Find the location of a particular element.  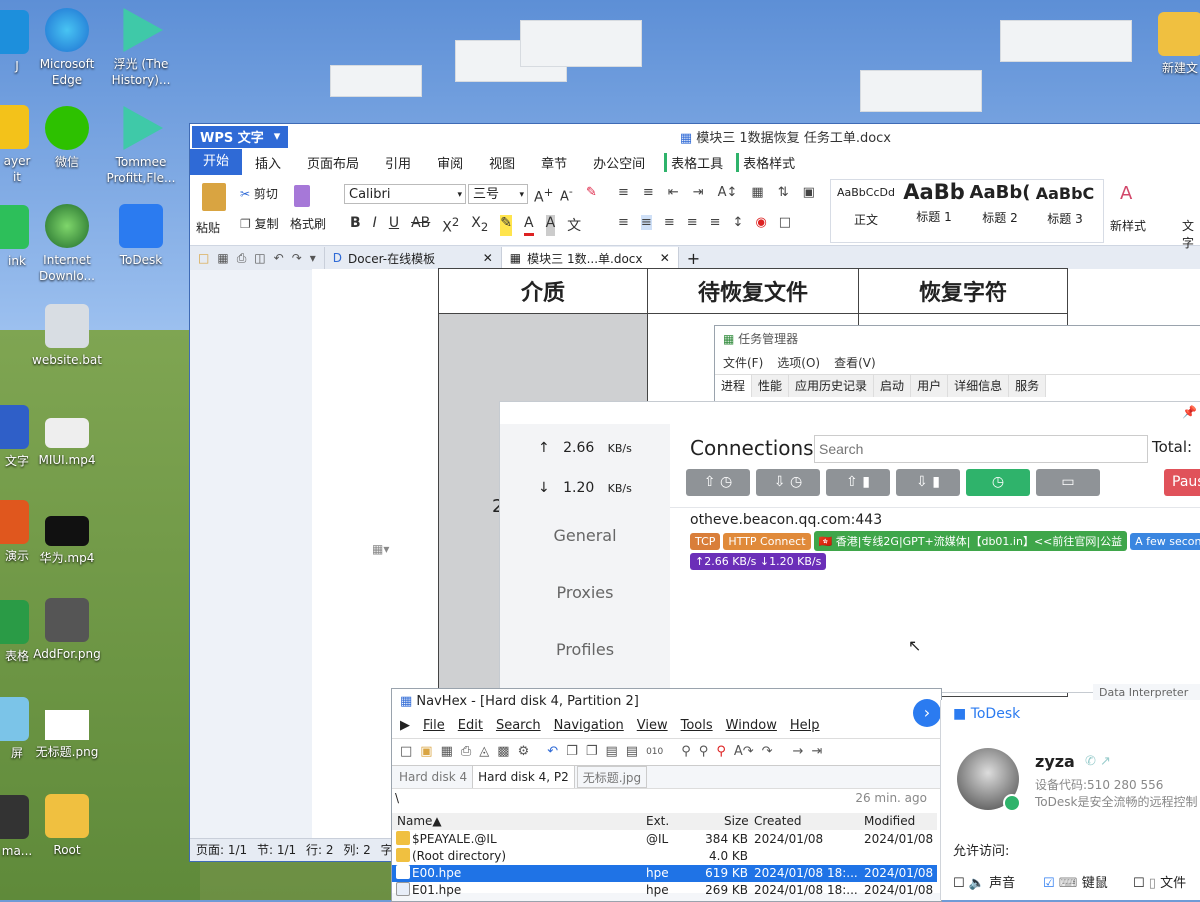

underline-button: U is located at coordinates (394, 225).